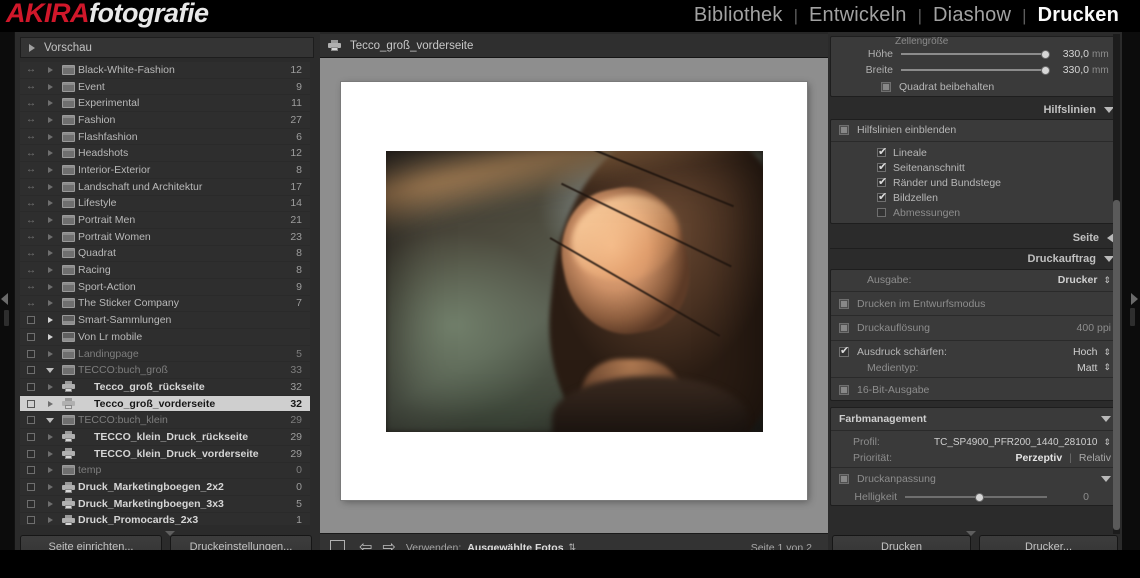  I want to click on bildzellen-checkbox, so click(882, 196).